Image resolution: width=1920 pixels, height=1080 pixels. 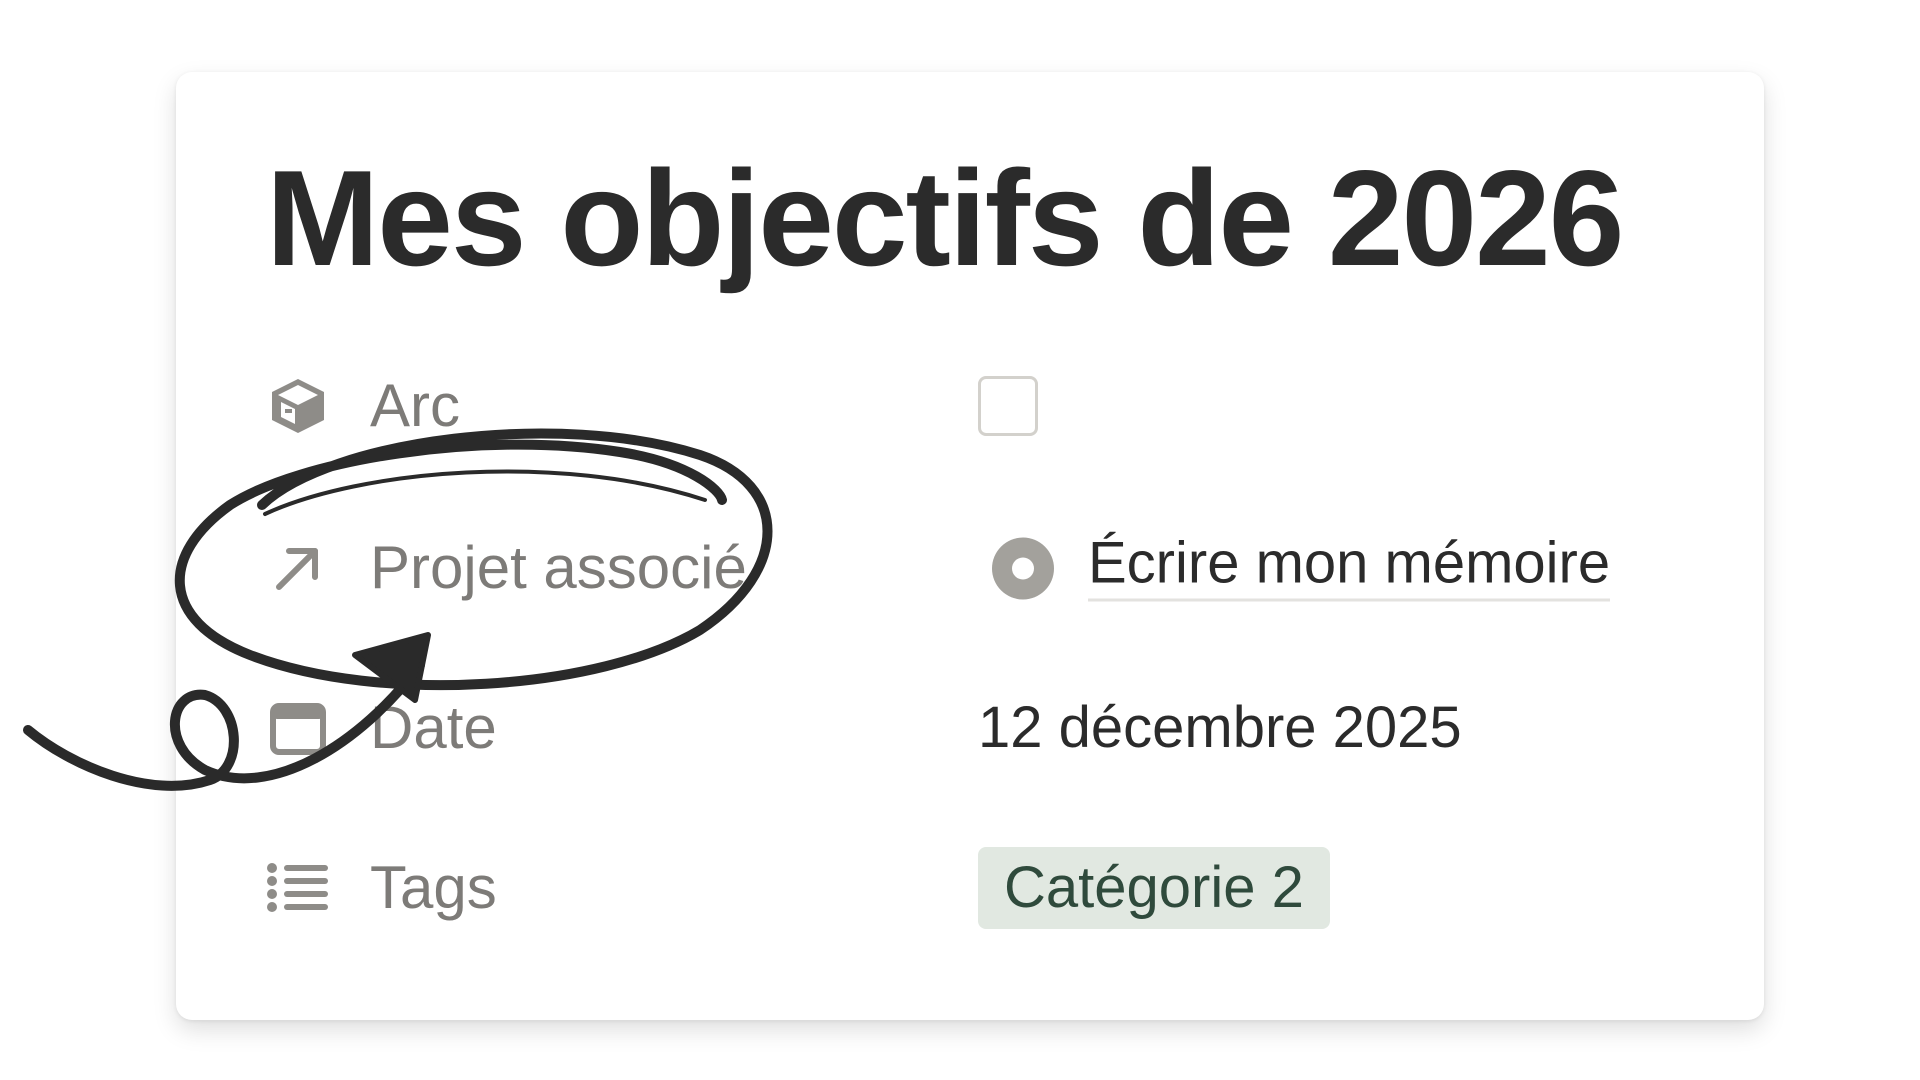 I want to click on property-row-archive: Arc, so click(x=986, y=406).